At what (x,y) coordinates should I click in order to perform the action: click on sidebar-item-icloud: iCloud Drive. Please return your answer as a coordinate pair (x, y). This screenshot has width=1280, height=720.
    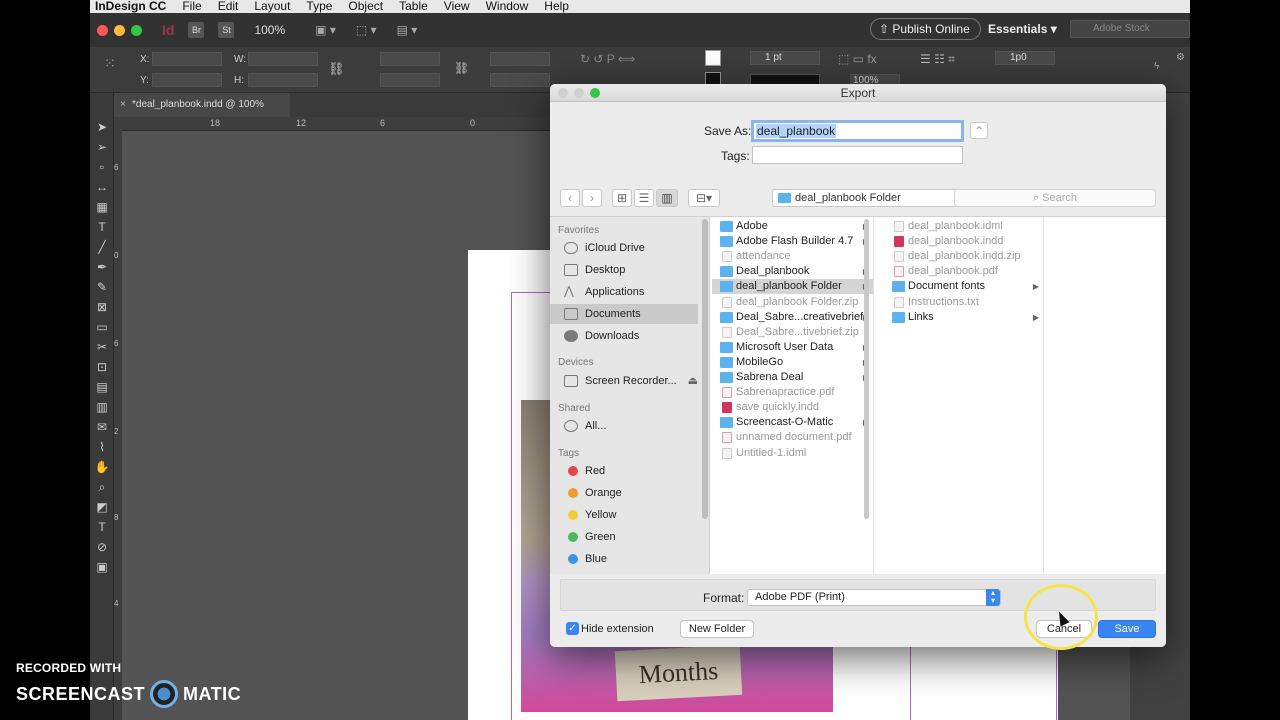
    Looking at the image, I should click on (628, 248).